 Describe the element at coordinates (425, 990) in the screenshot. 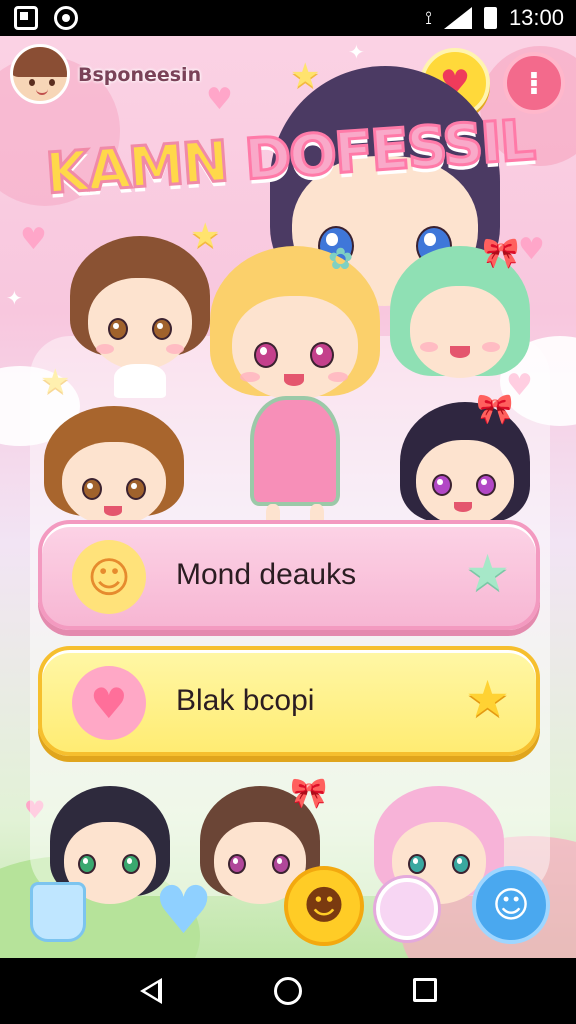

I see `recent-apps-icon` at that location.